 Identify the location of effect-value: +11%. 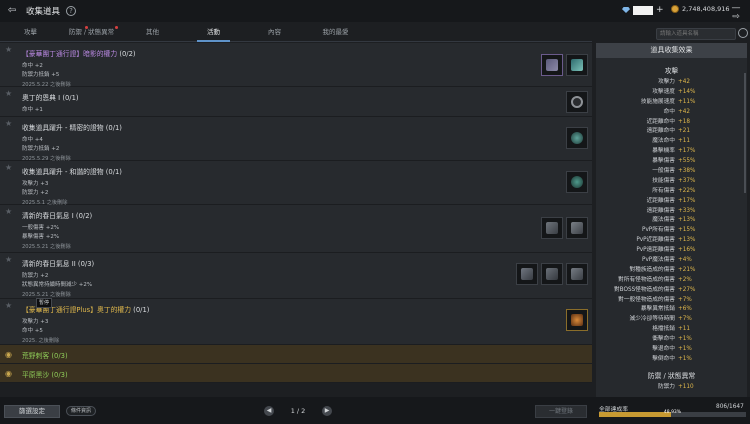
(687, 101).